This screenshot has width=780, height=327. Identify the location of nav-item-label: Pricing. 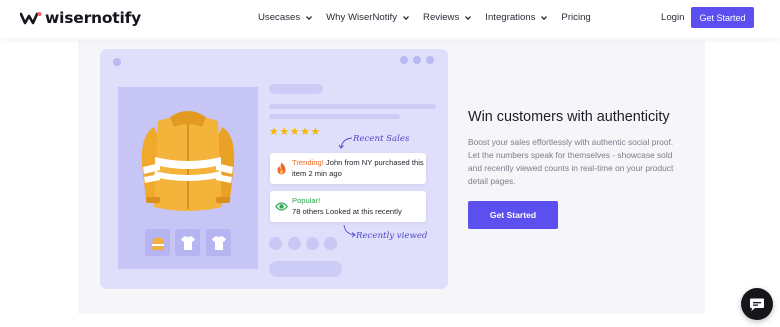
(576, 17).